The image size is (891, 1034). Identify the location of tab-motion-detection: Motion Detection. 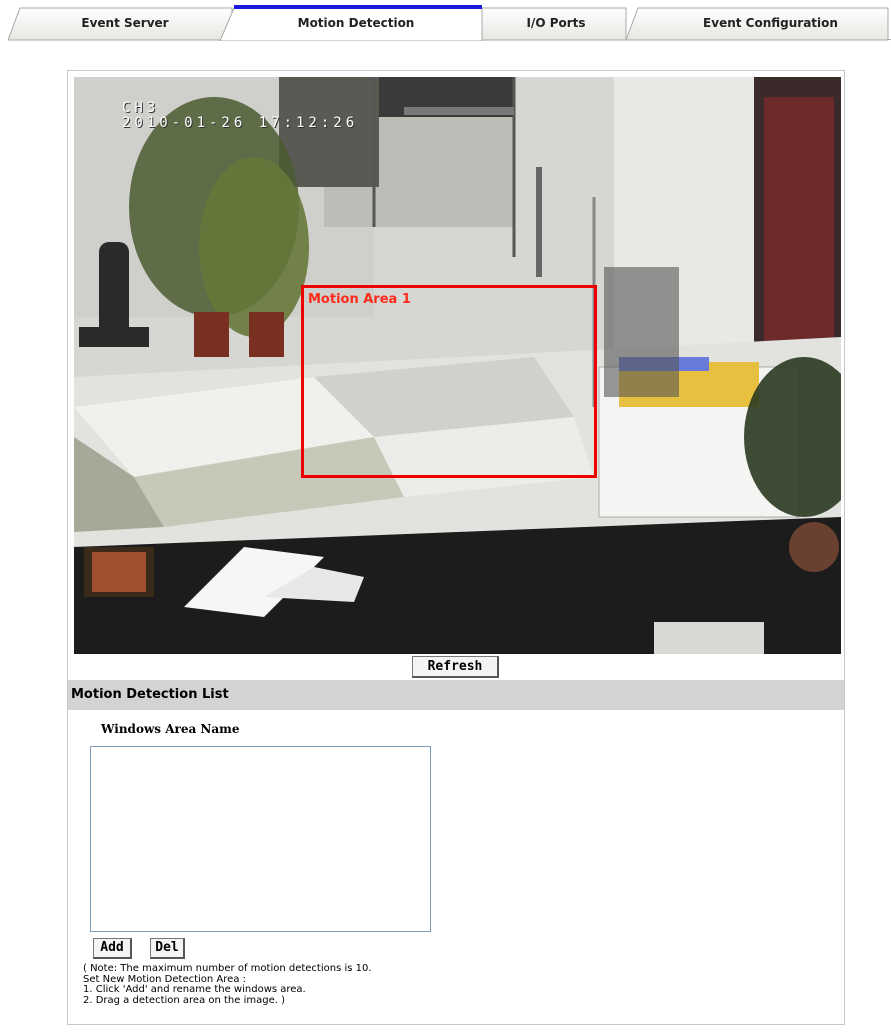
(356, 23).